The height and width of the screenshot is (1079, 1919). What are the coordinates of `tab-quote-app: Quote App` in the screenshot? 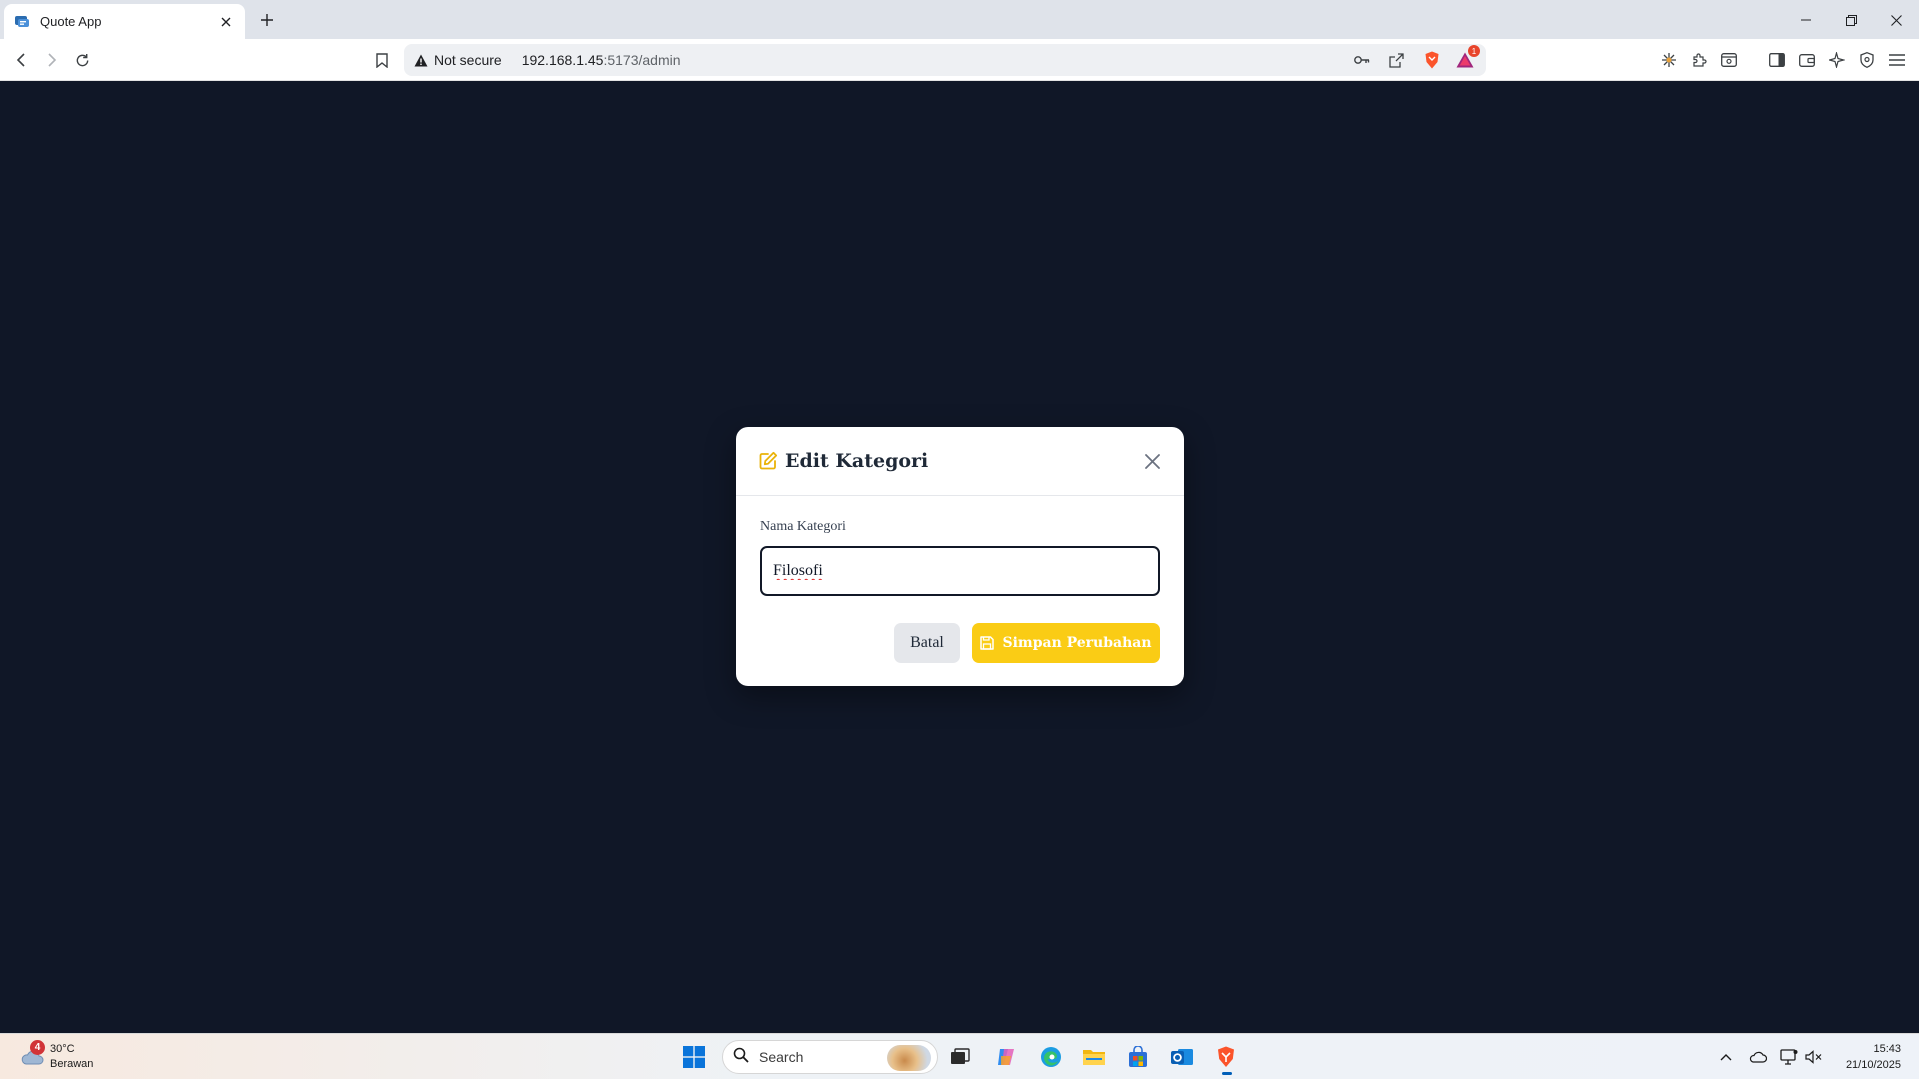 It's located at (124, 21).